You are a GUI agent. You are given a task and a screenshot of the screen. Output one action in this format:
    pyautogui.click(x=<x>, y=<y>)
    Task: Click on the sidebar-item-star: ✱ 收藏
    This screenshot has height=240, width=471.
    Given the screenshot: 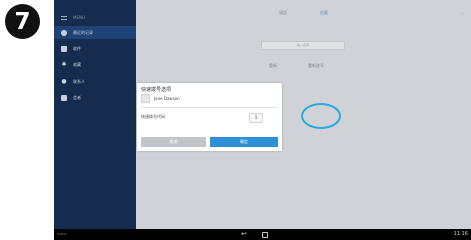 What is the action you would take?
    pyautogui.click(x=95, y=64)
    